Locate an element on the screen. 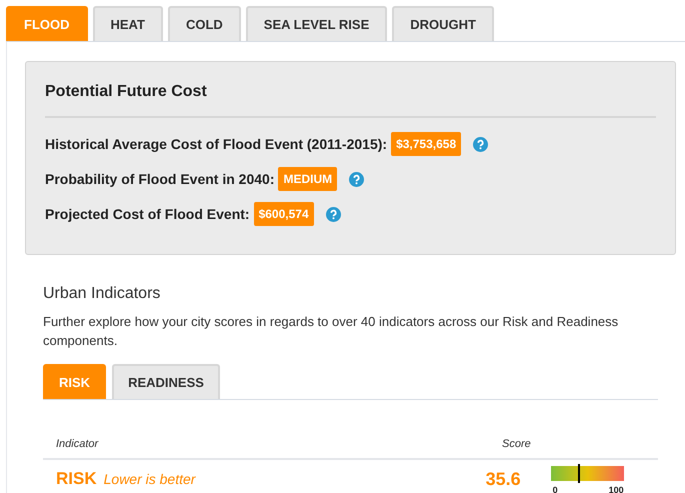 The image size is (685, 493). value-badge: MEDIUM is located at coordinates (308, 179).